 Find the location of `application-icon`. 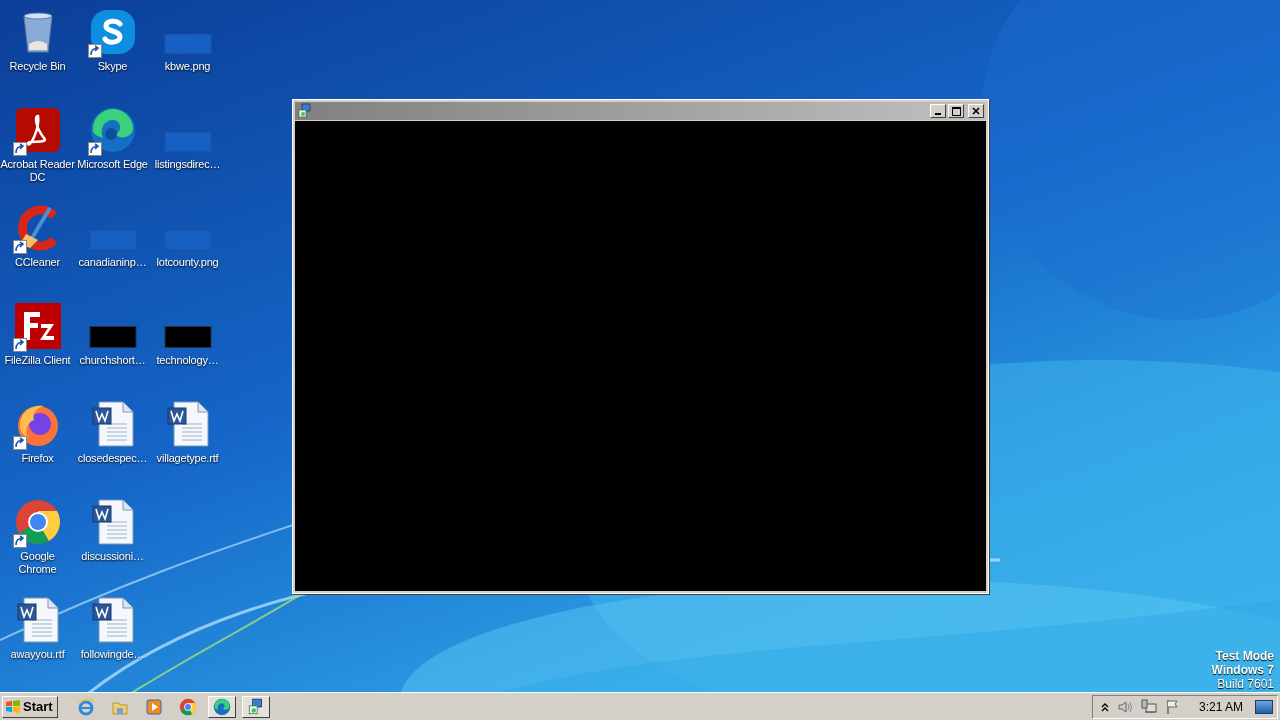

application-icon is located at coordinates (255, 706).